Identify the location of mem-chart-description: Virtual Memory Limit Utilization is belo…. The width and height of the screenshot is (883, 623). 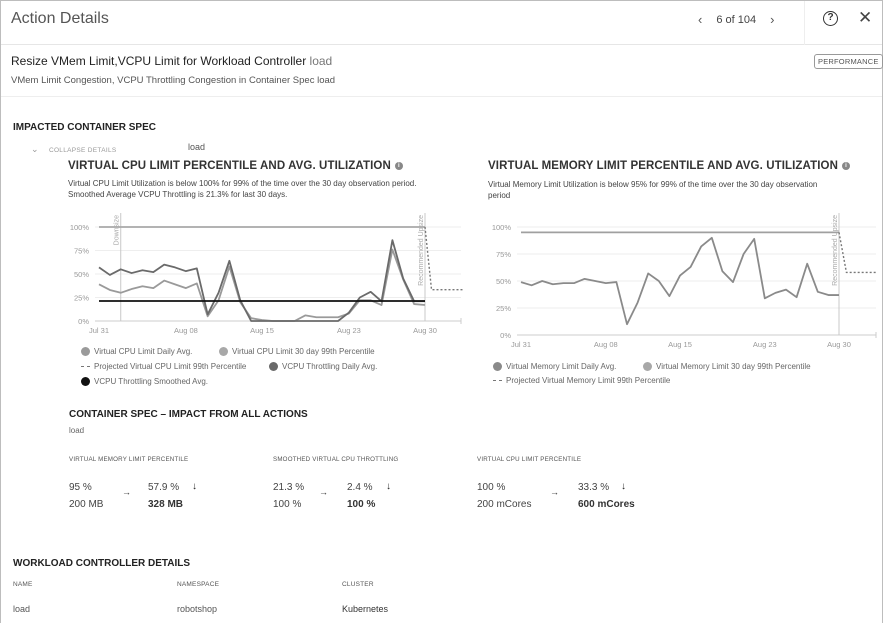
(652, 190).